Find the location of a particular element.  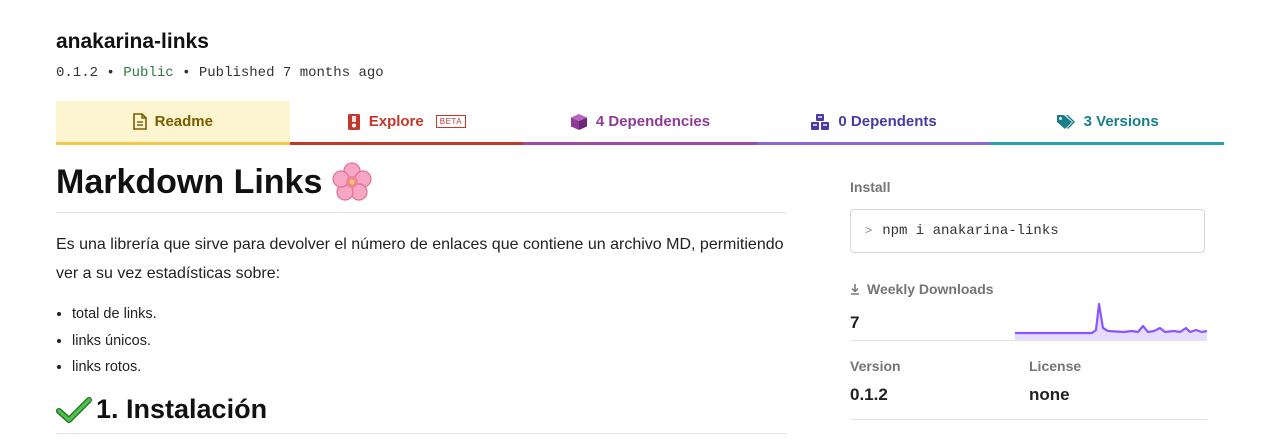

cubes-icon is located at coordinates (820, 121).